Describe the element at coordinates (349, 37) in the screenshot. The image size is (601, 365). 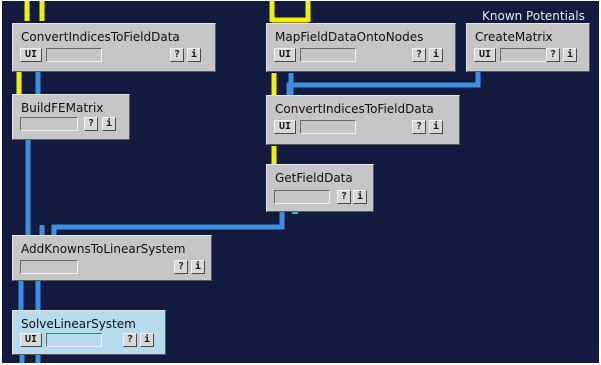
I see `module-title: MapFieldDataOntoNodes` at that location.